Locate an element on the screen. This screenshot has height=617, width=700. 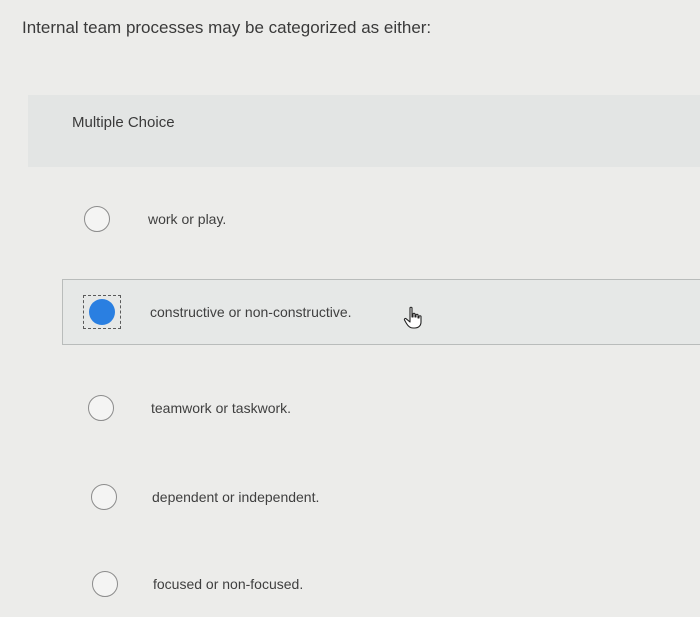
hand-pointer-icon is located at coordinates (412, 317).